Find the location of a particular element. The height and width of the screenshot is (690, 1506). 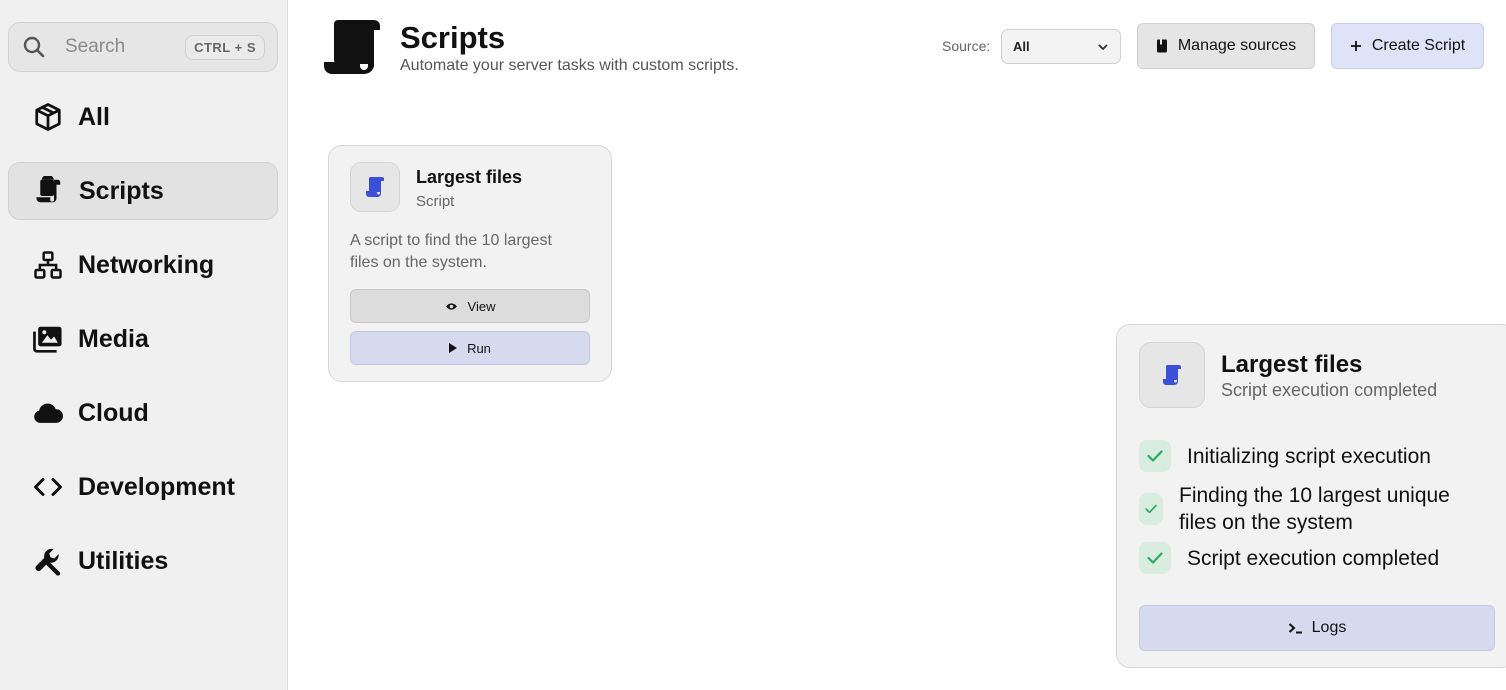

sidebar-item-networking: Networking is located at coordinates (143, 265).